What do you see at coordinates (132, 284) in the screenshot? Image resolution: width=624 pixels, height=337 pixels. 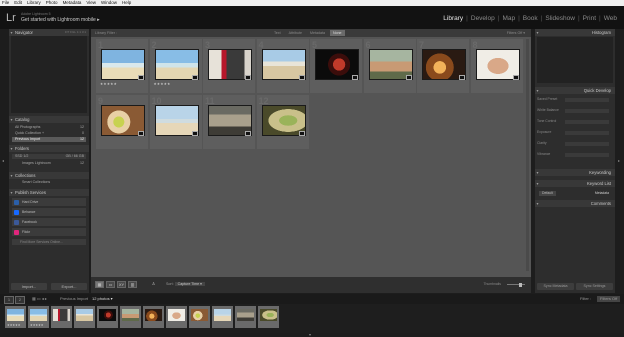 I see `survey-view-button: ▥` at bounding box center [132, 284].